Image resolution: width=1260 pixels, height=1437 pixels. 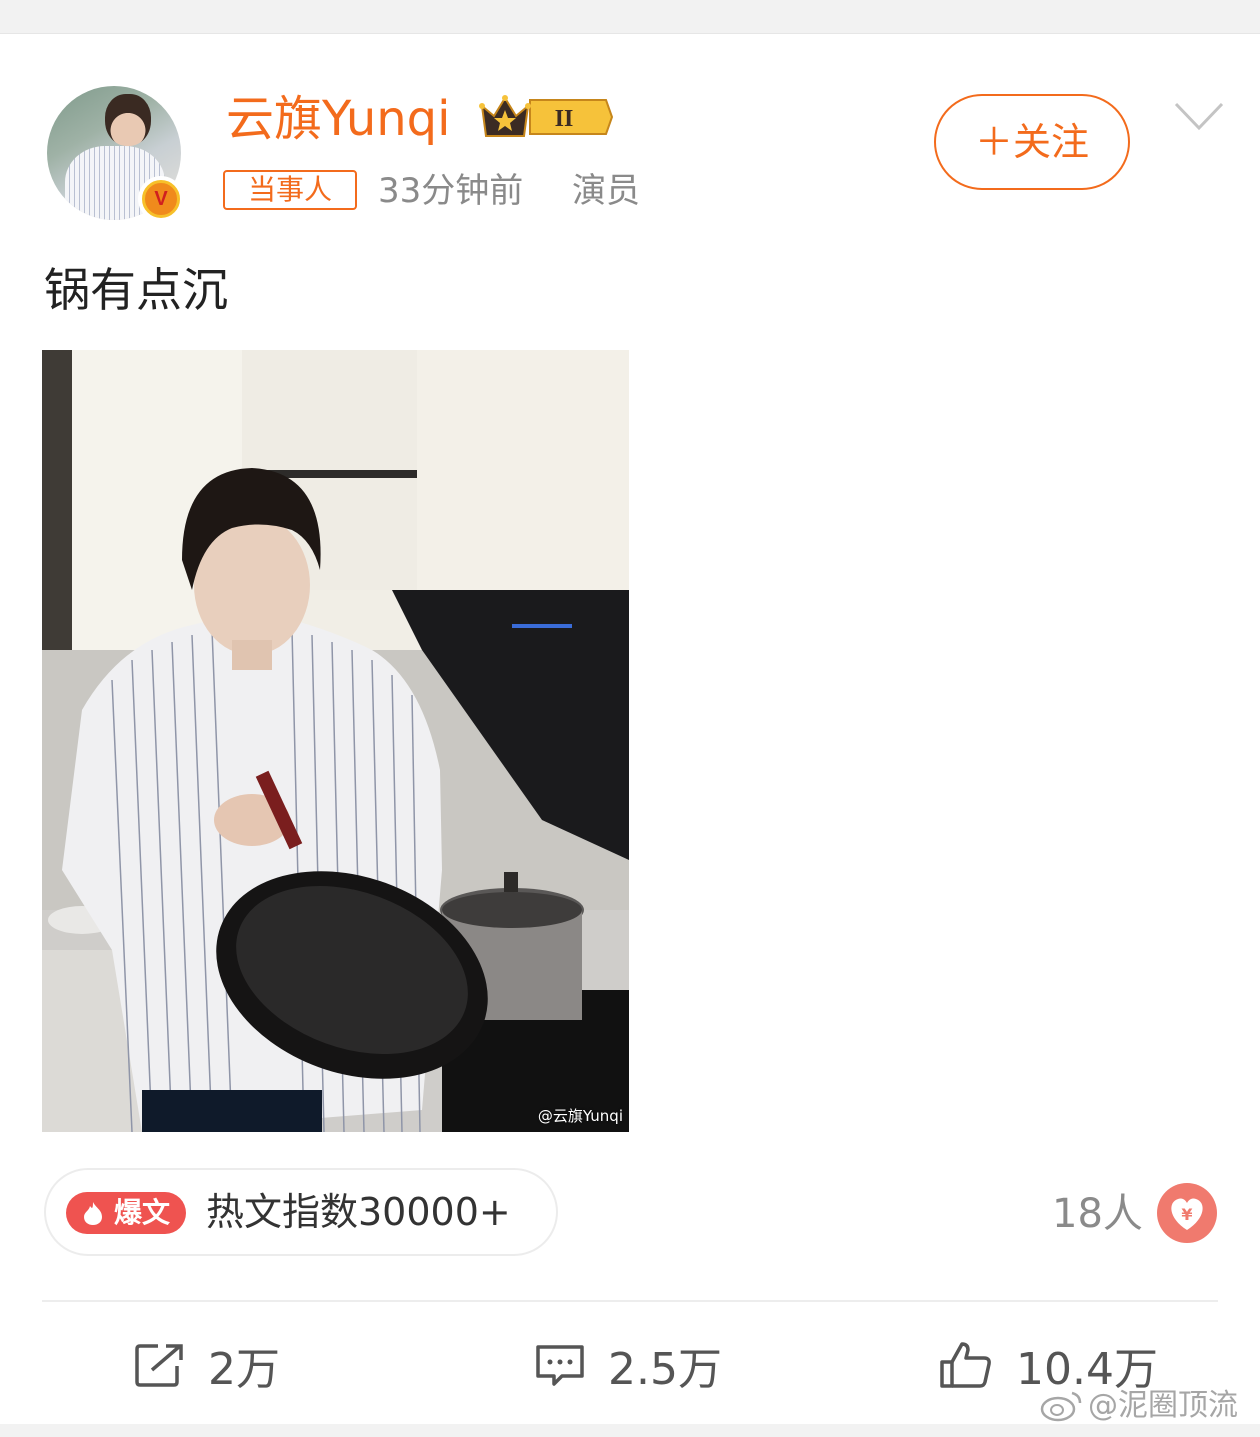 What do you see at coordinates (1199, 116) in the screenshot?
I see `chevron-down-icon` at bounding box center [1199, 116].